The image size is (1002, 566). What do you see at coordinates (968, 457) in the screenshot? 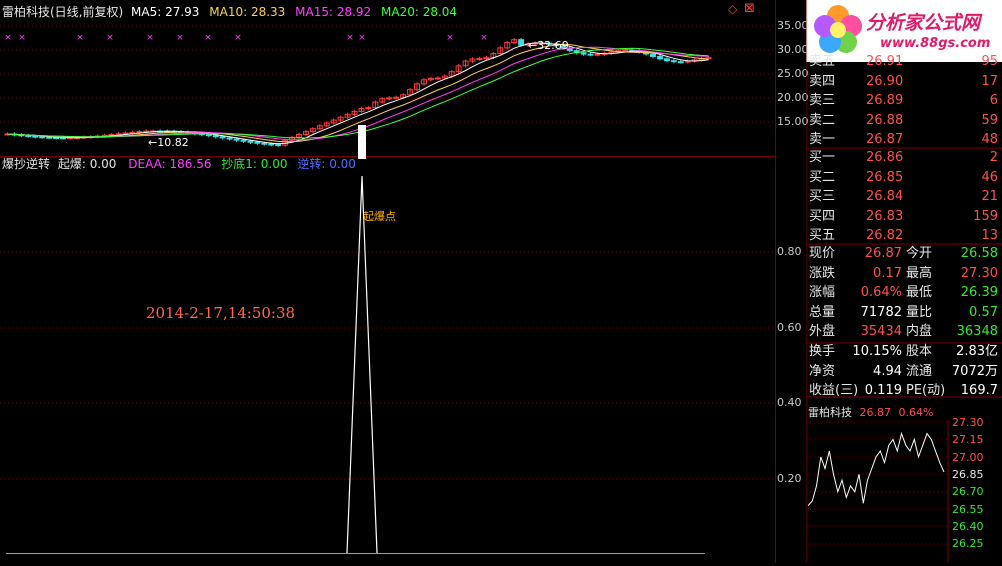
I see `mini-axis-label: 27.00` at bounding box center [968, 457].